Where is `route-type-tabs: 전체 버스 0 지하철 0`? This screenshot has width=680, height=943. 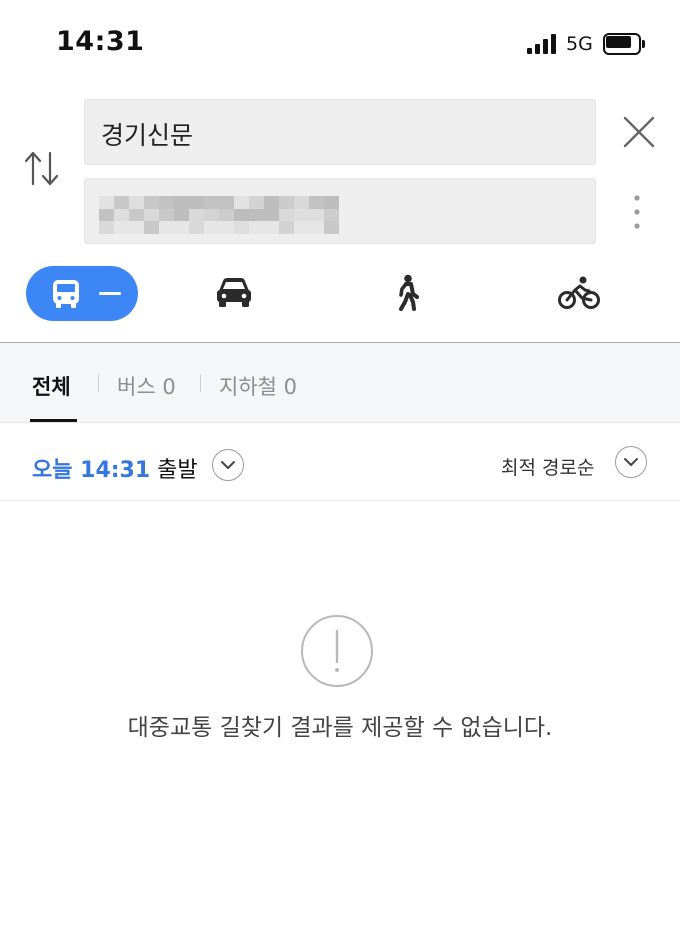
route-type-tabs: 전체 버스 0 지하철 0 is located at coordinates (340, 383).